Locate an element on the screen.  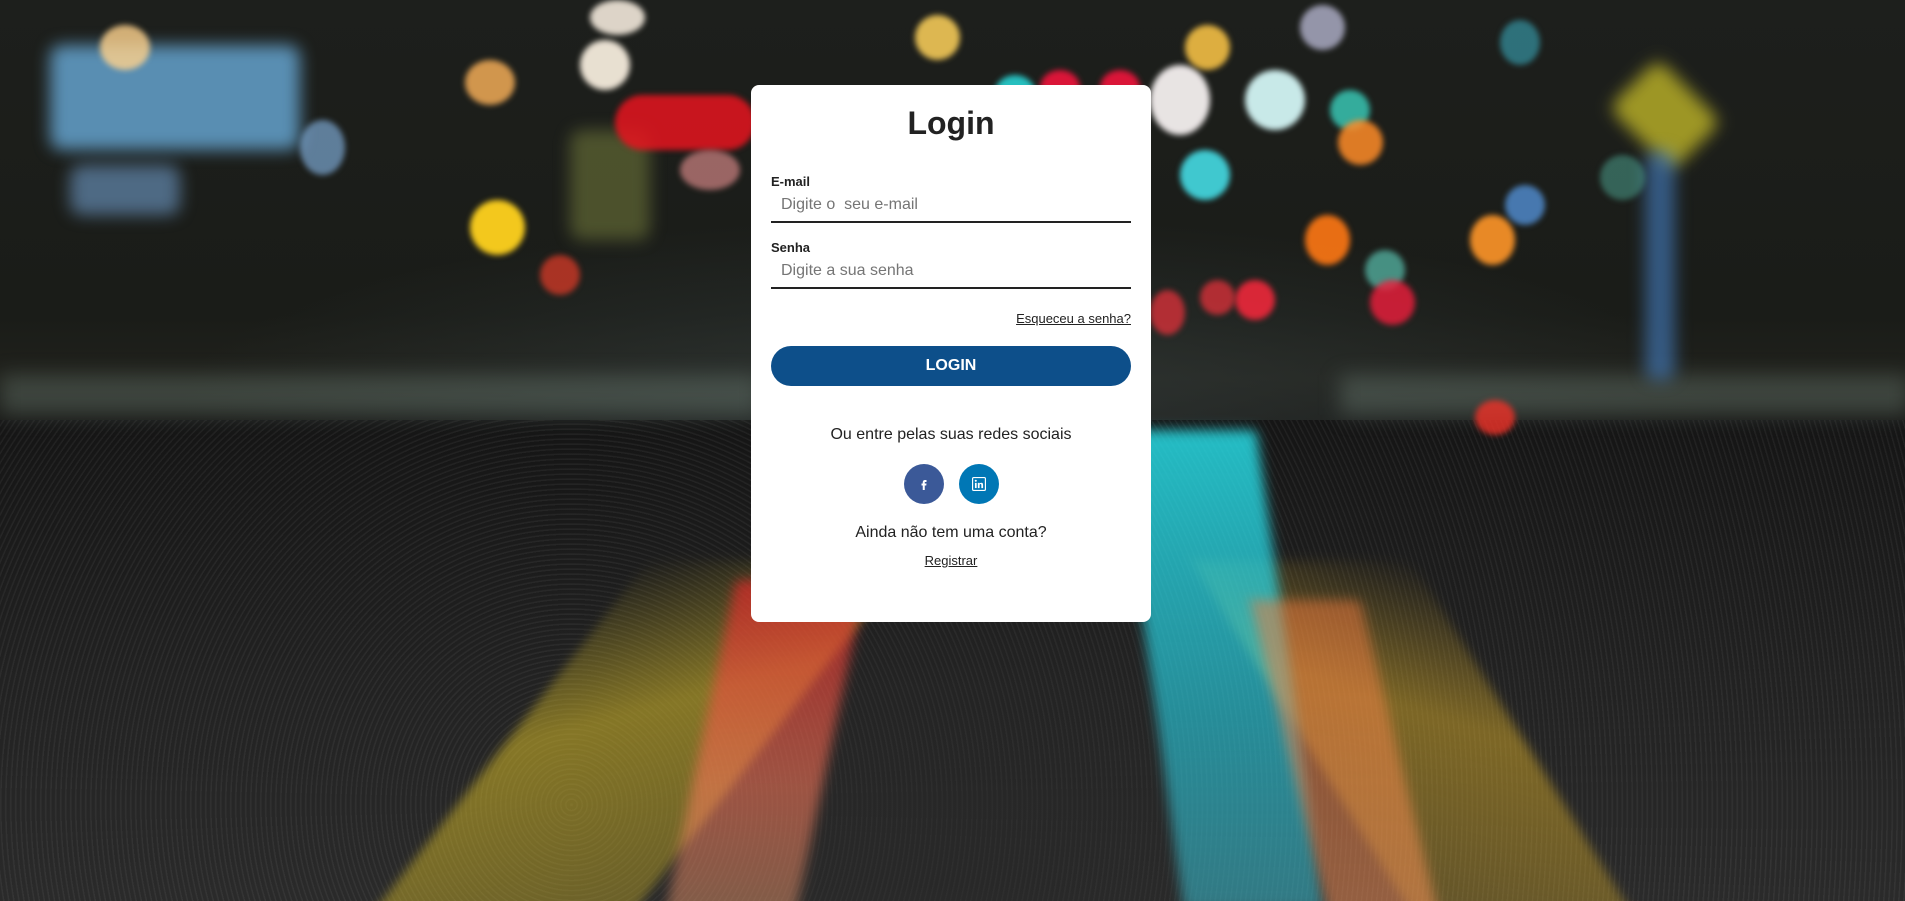
linkedin-login-button is located at coordinates (978, 484).